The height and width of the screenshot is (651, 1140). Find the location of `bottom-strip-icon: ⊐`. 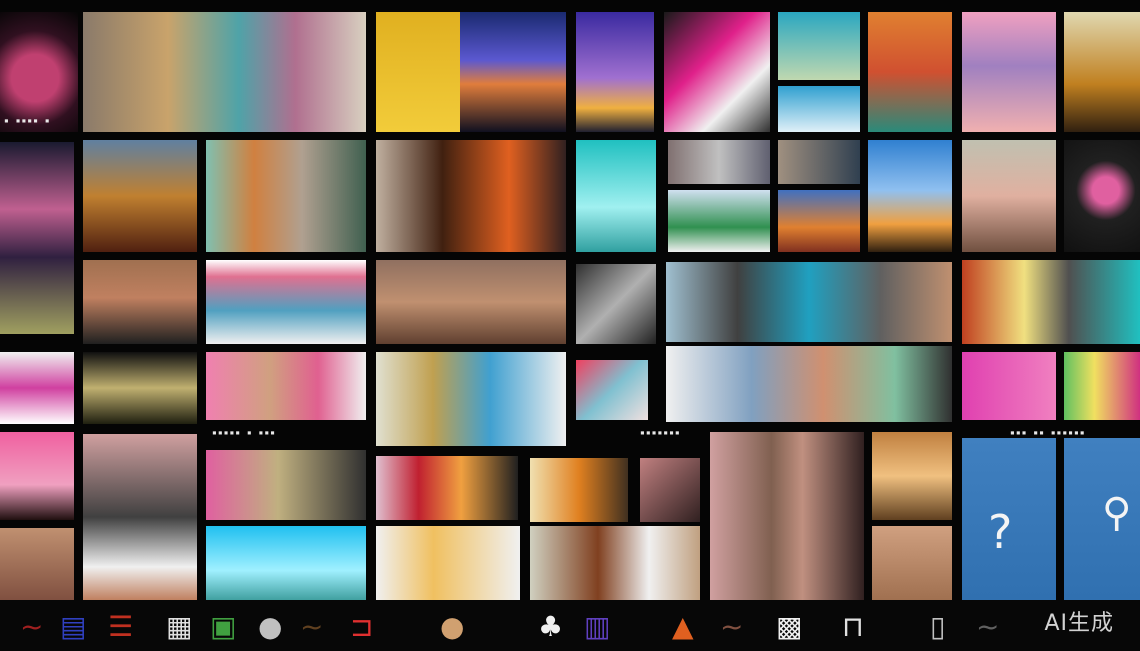

bottom-strip-icon: ⊐ is located at coordinates (362, 626).